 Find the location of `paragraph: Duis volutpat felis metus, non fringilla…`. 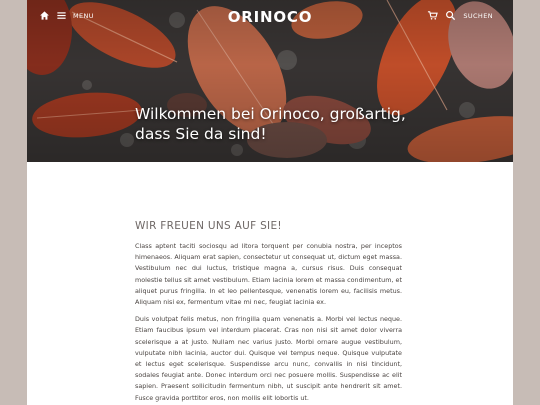

paragraph: Duis volutpat felis metus, non fringilla… is located at coordinates (268, 358).